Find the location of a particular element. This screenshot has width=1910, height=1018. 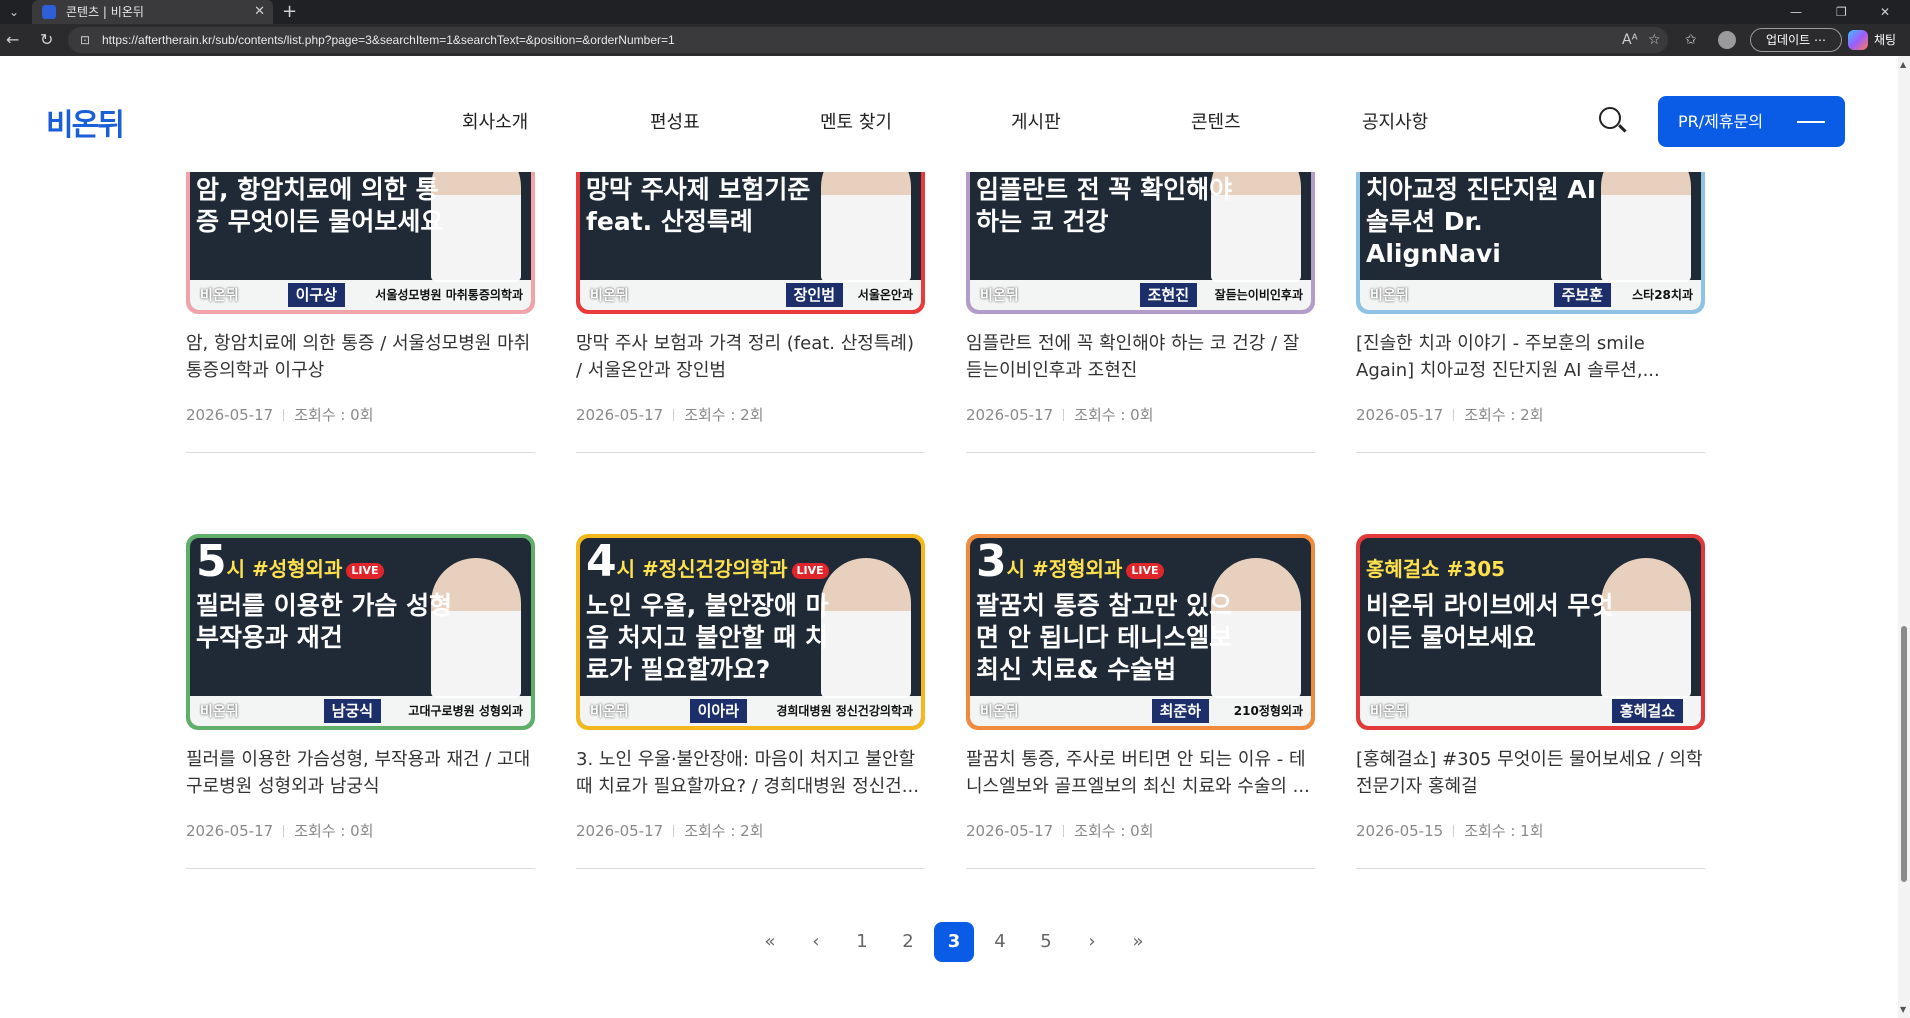

thumbnail-headline: 치아교정 진단지원 AI 솔루션 Dr. AlignNavi is located at coordinates (1481, 221).